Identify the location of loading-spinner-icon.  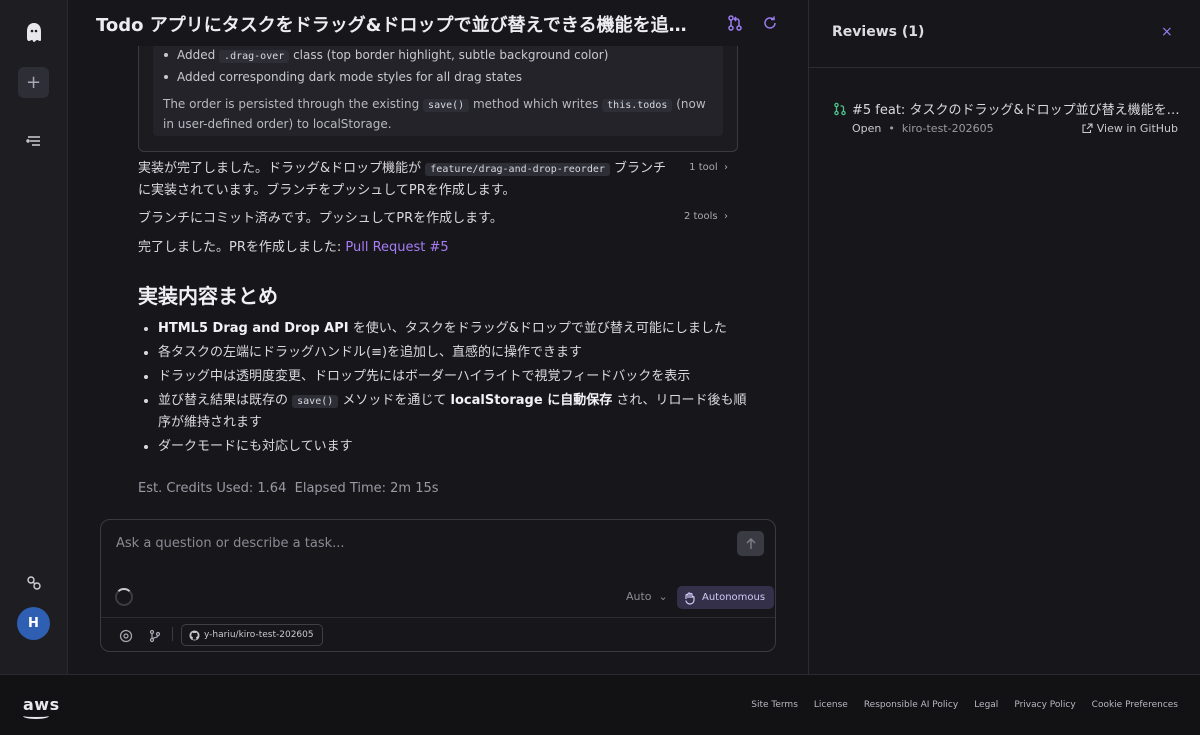
(124, 597).